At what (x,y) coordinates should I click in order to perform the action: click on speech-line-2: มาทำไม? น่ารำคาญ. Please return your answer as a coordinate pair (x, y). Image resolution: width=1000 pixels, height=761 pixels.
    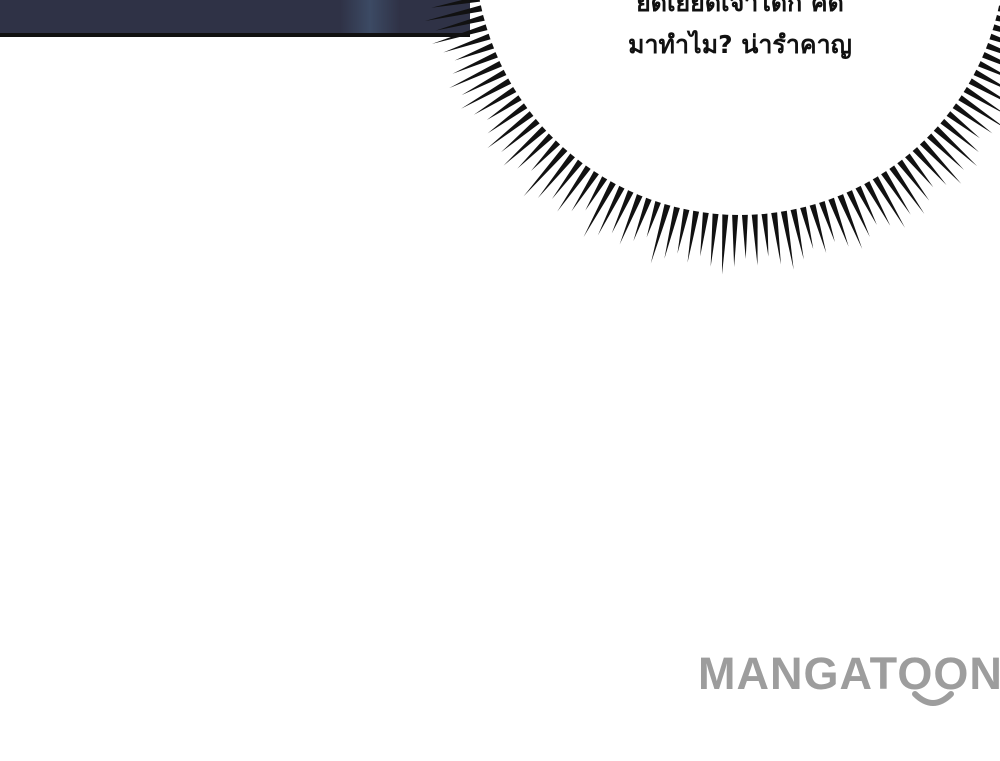
    Looking at the image, I should click on (740, 44).